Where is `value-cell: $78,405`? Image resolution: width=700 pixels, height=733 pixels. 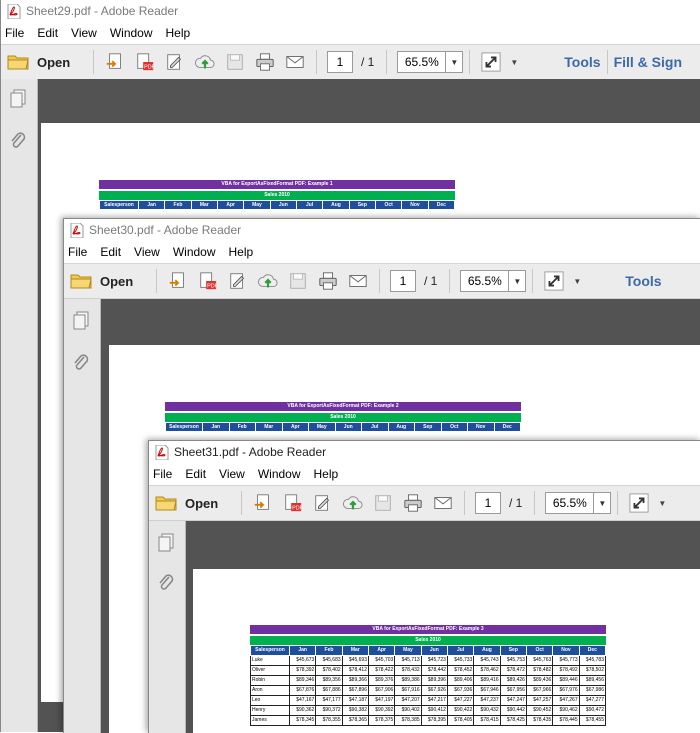
value-cell: $78,405 is located at coordinates (460, 720).